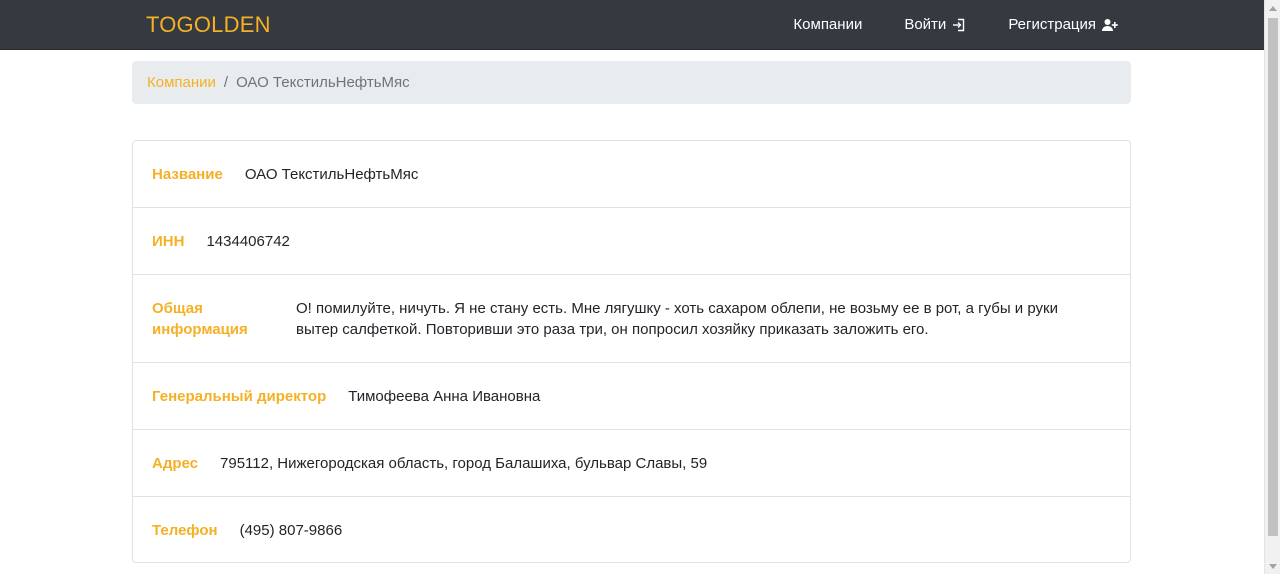 Image resolution: width=1280 pixels, height=574 pixels. Describe the element at coordinates (1052, 24) in the screenshot. I see `nav-register-label: Регистрация` at that location.